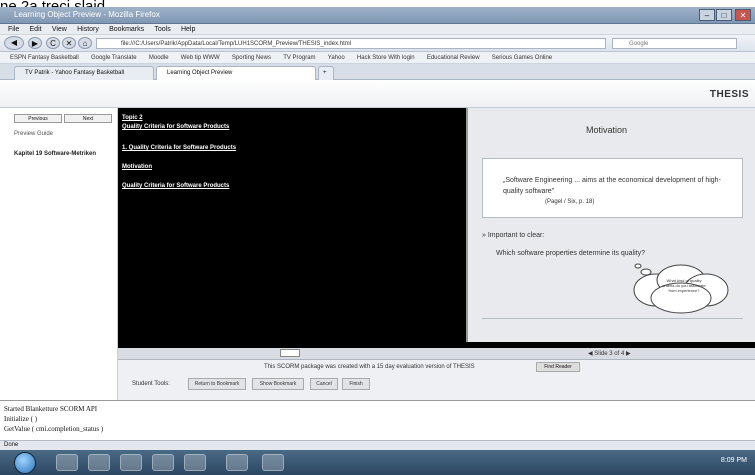 Image resolution: width=755 pixels, height=475 pixels. What do you see at coordinates (69, 43) in the screenshot?
I see `stop-icon: ✕` at bounding box center [69, 43].